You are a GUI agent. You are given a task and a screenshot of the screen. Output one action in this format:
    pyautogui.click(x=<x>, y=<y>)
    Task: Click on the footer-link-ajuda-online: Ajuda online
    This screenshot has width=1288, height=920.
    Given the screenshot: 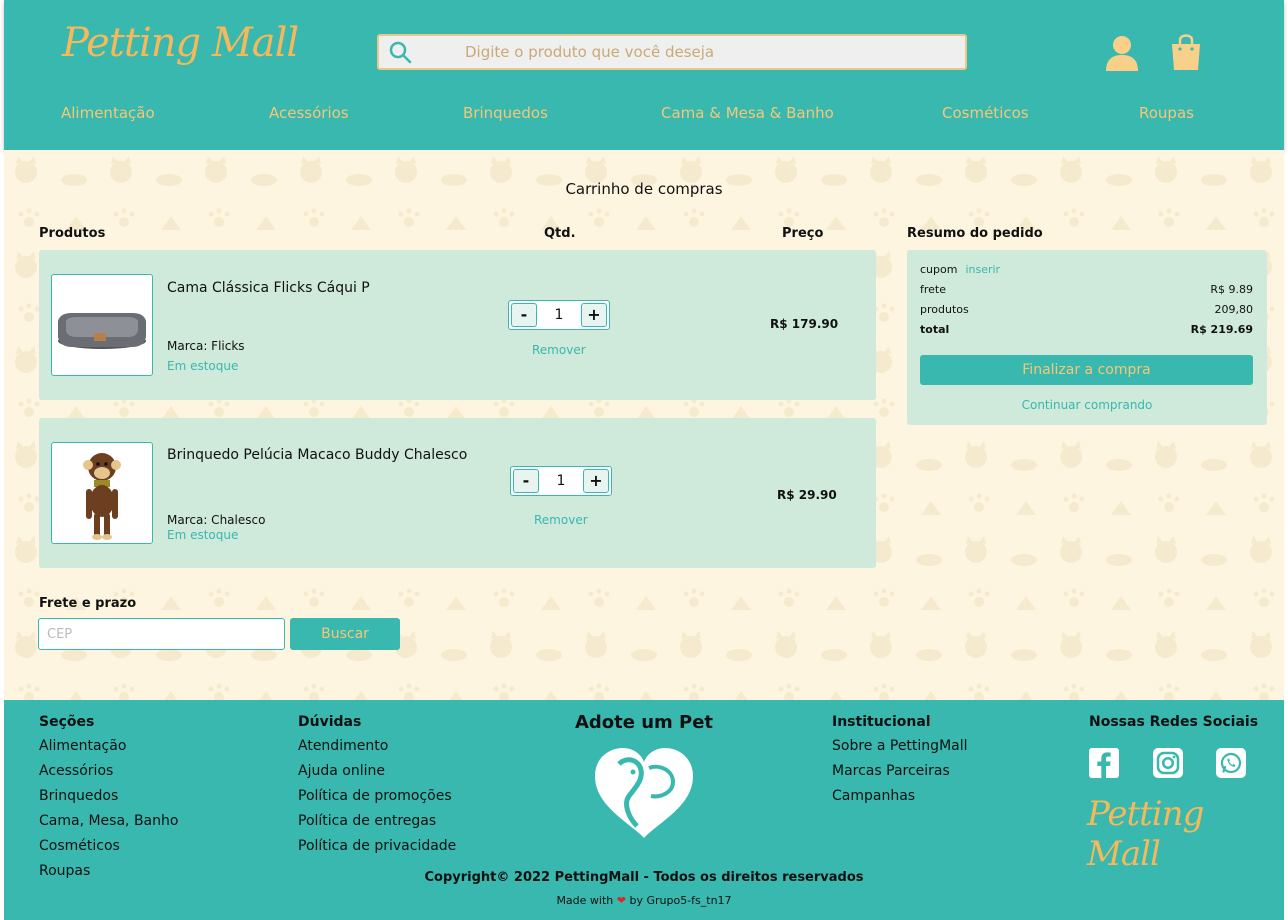 What is the action you would take?
    pyautogui.click(x=377, y=771)
    